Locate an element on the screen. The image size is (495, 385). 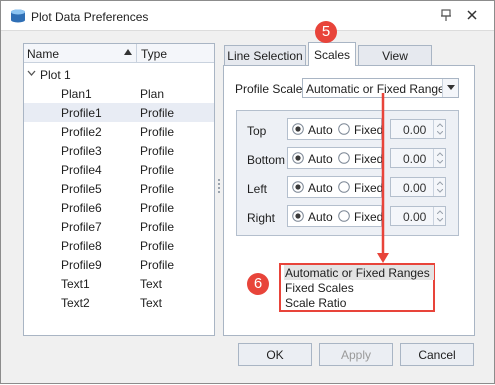
bottom-value-spinner: 0.00 is located at coordinates (418, 158).